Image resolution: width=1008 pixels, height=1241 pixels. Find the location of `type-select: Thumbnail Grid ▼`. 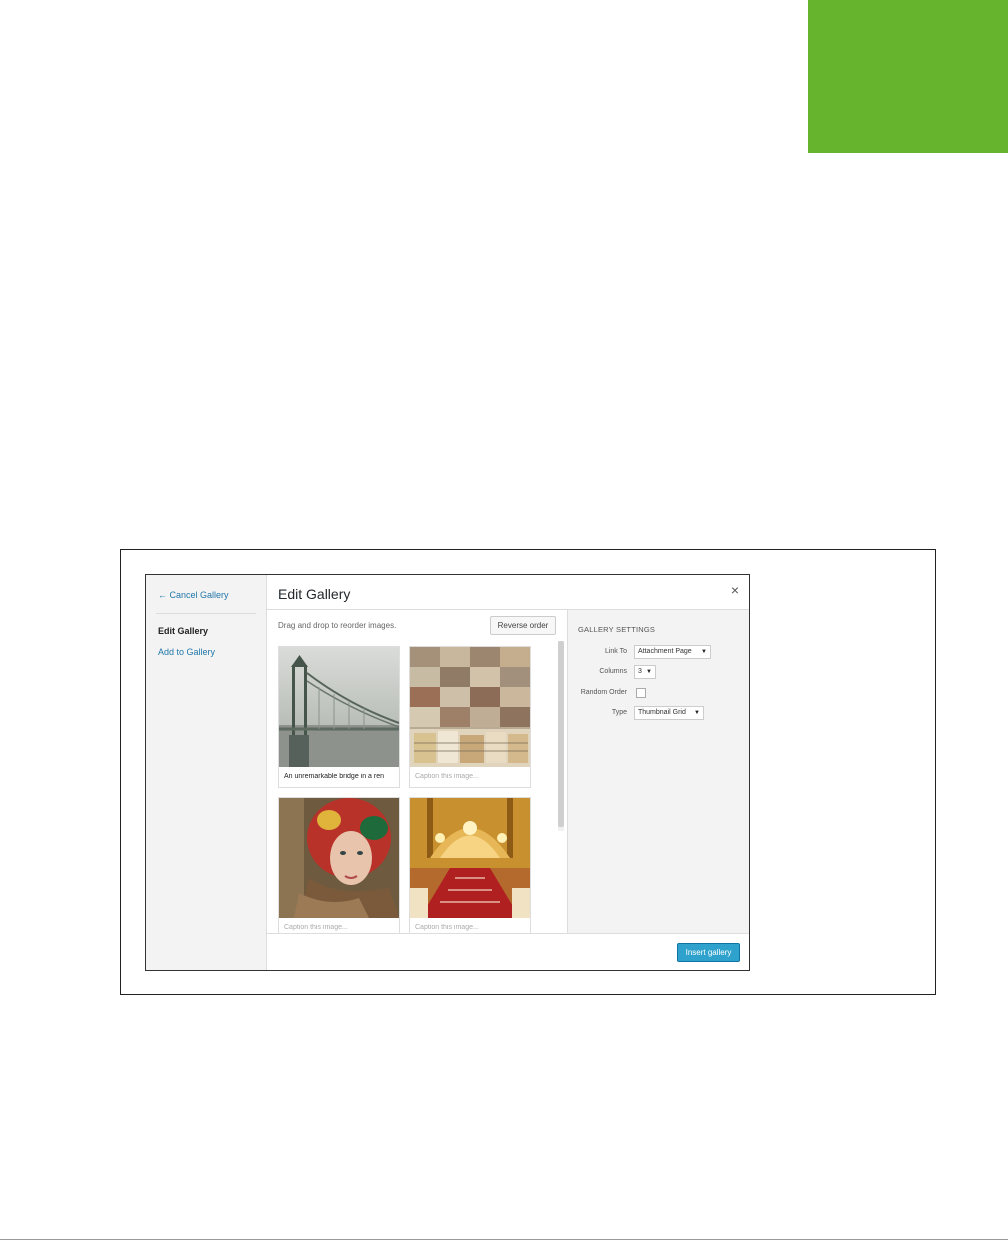

type-select: Thumbnail Grid ▼ is located at coordinates (669, 713).